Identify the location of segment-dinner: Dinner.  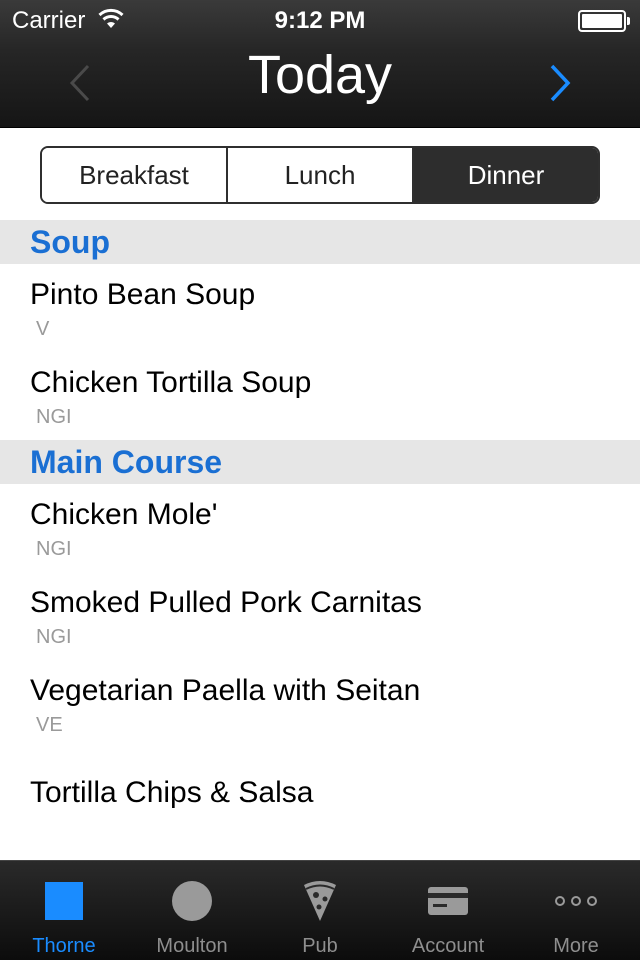
(505, 175).